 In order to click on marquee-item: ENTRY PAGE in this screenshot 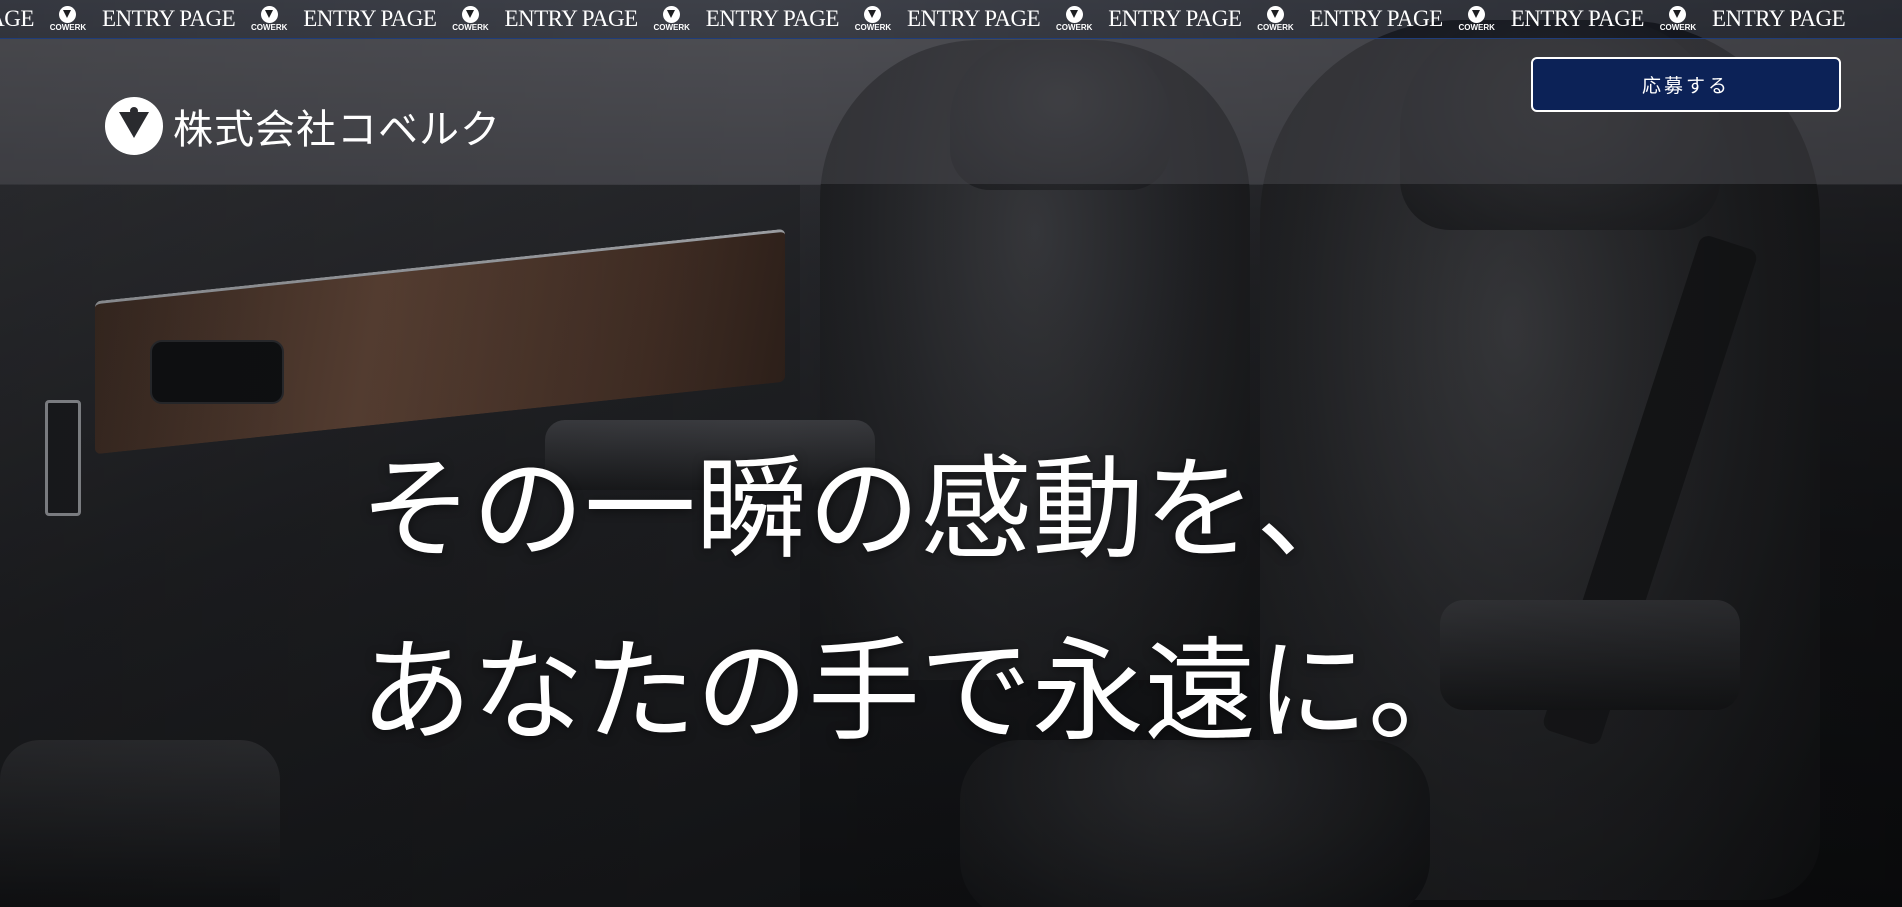, I will do `click(1784, 19)`.